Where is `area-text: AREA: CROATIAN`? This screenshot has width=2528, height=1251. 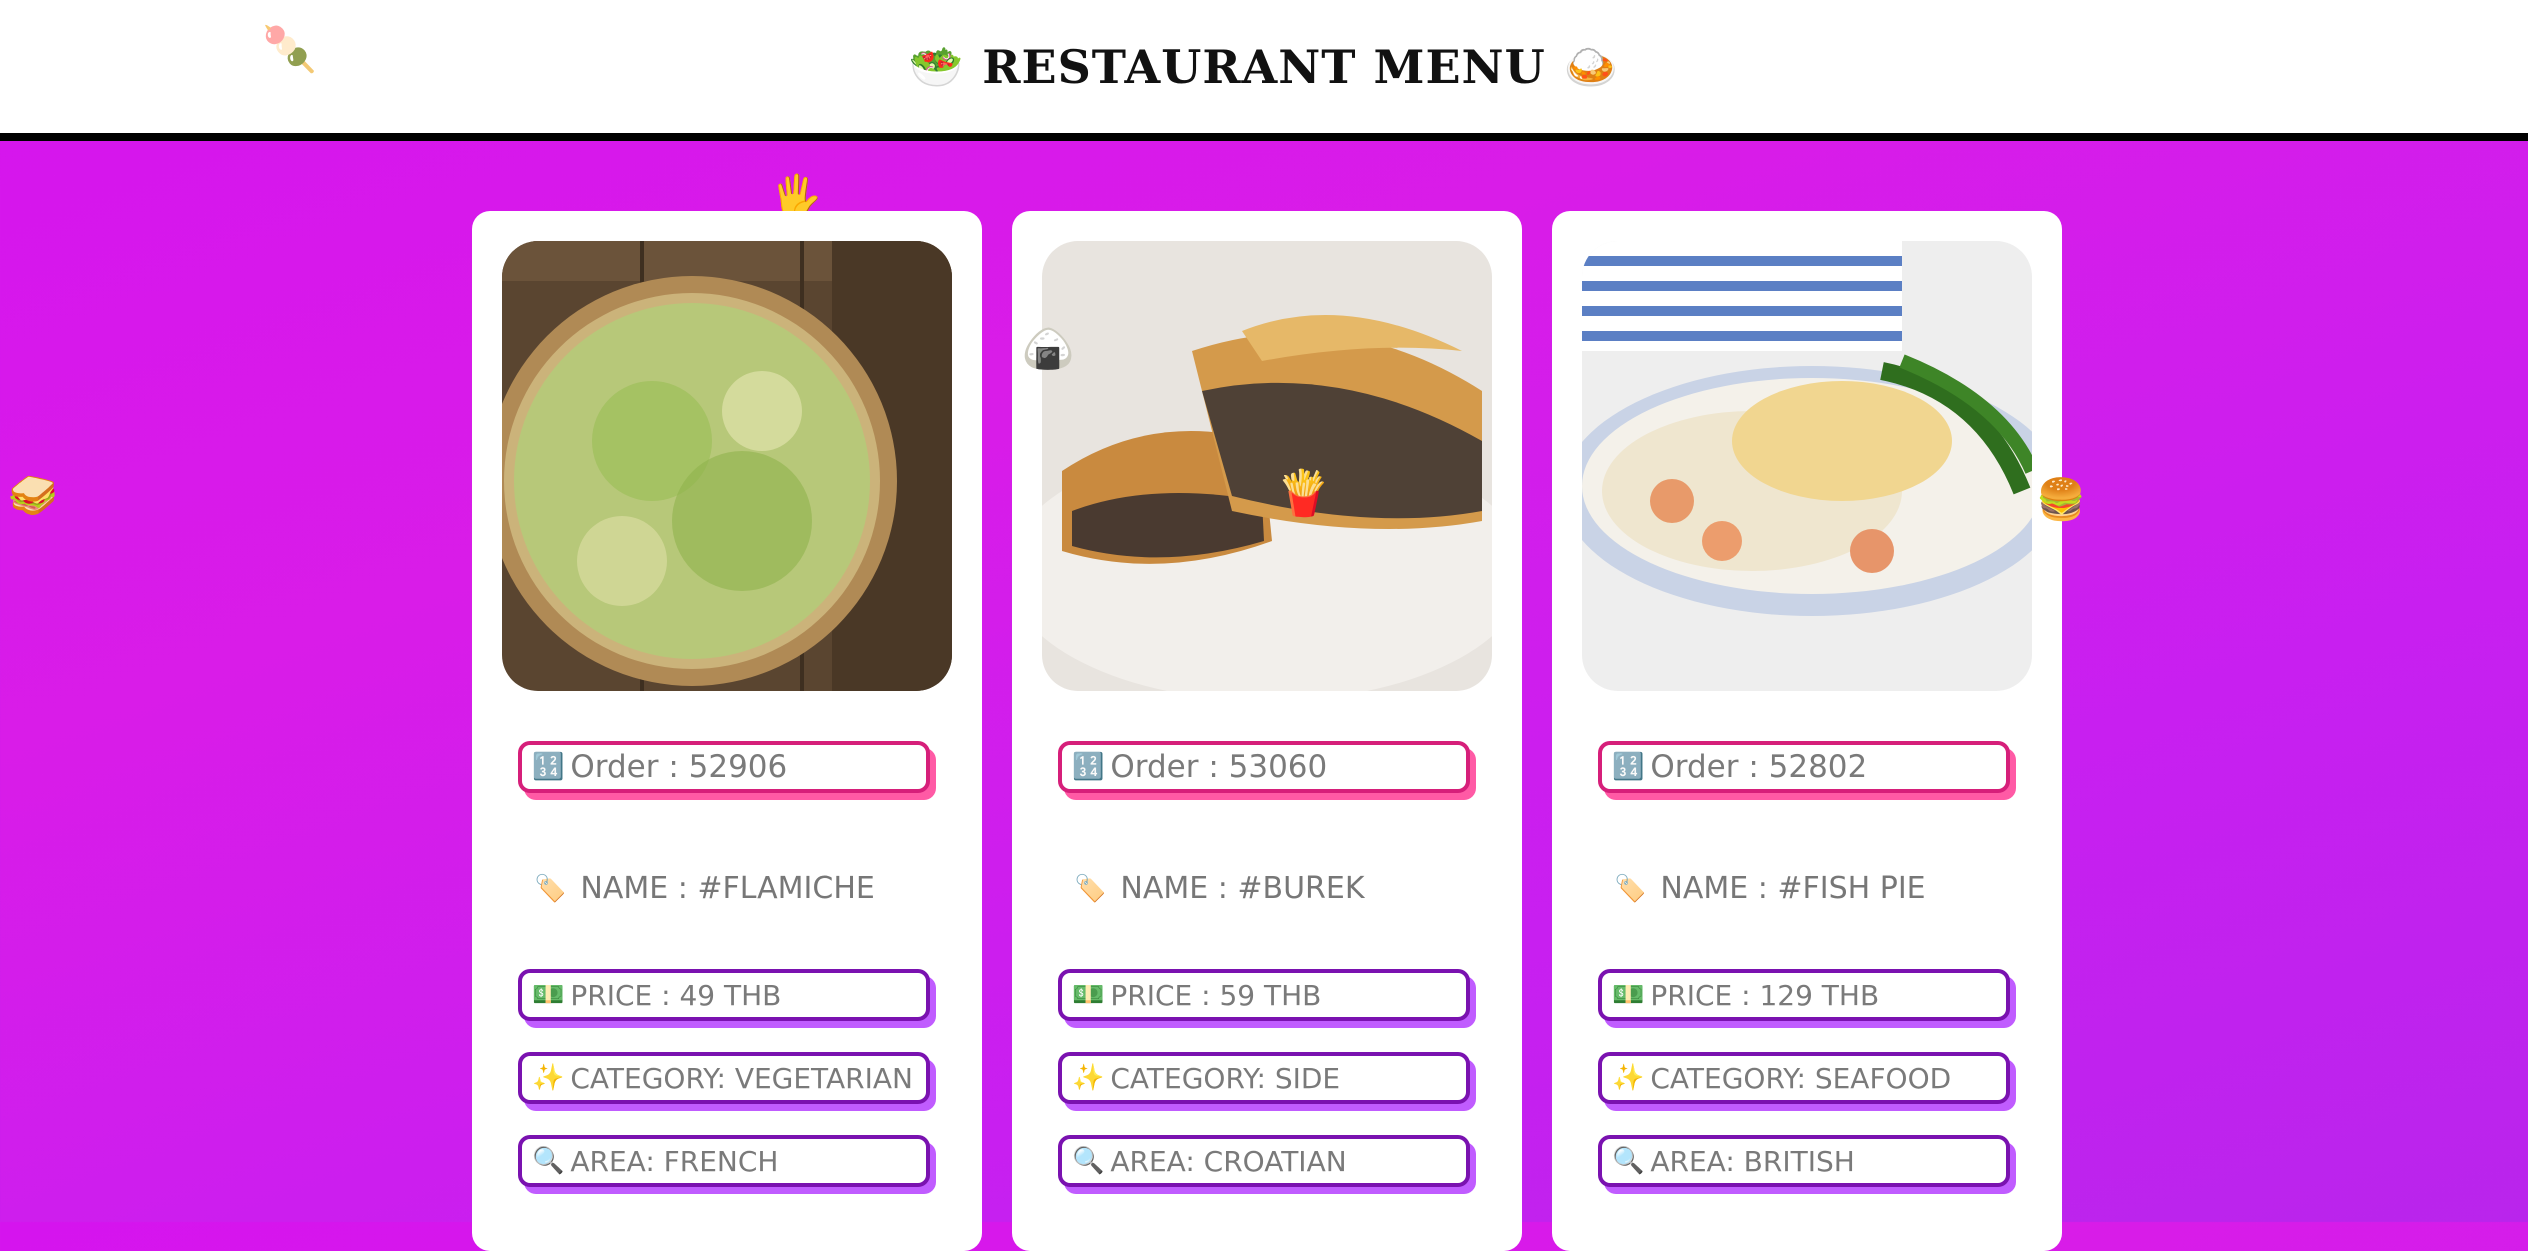 area-text: AREA: CROATIAN is located at coordinates (1228, 1161).